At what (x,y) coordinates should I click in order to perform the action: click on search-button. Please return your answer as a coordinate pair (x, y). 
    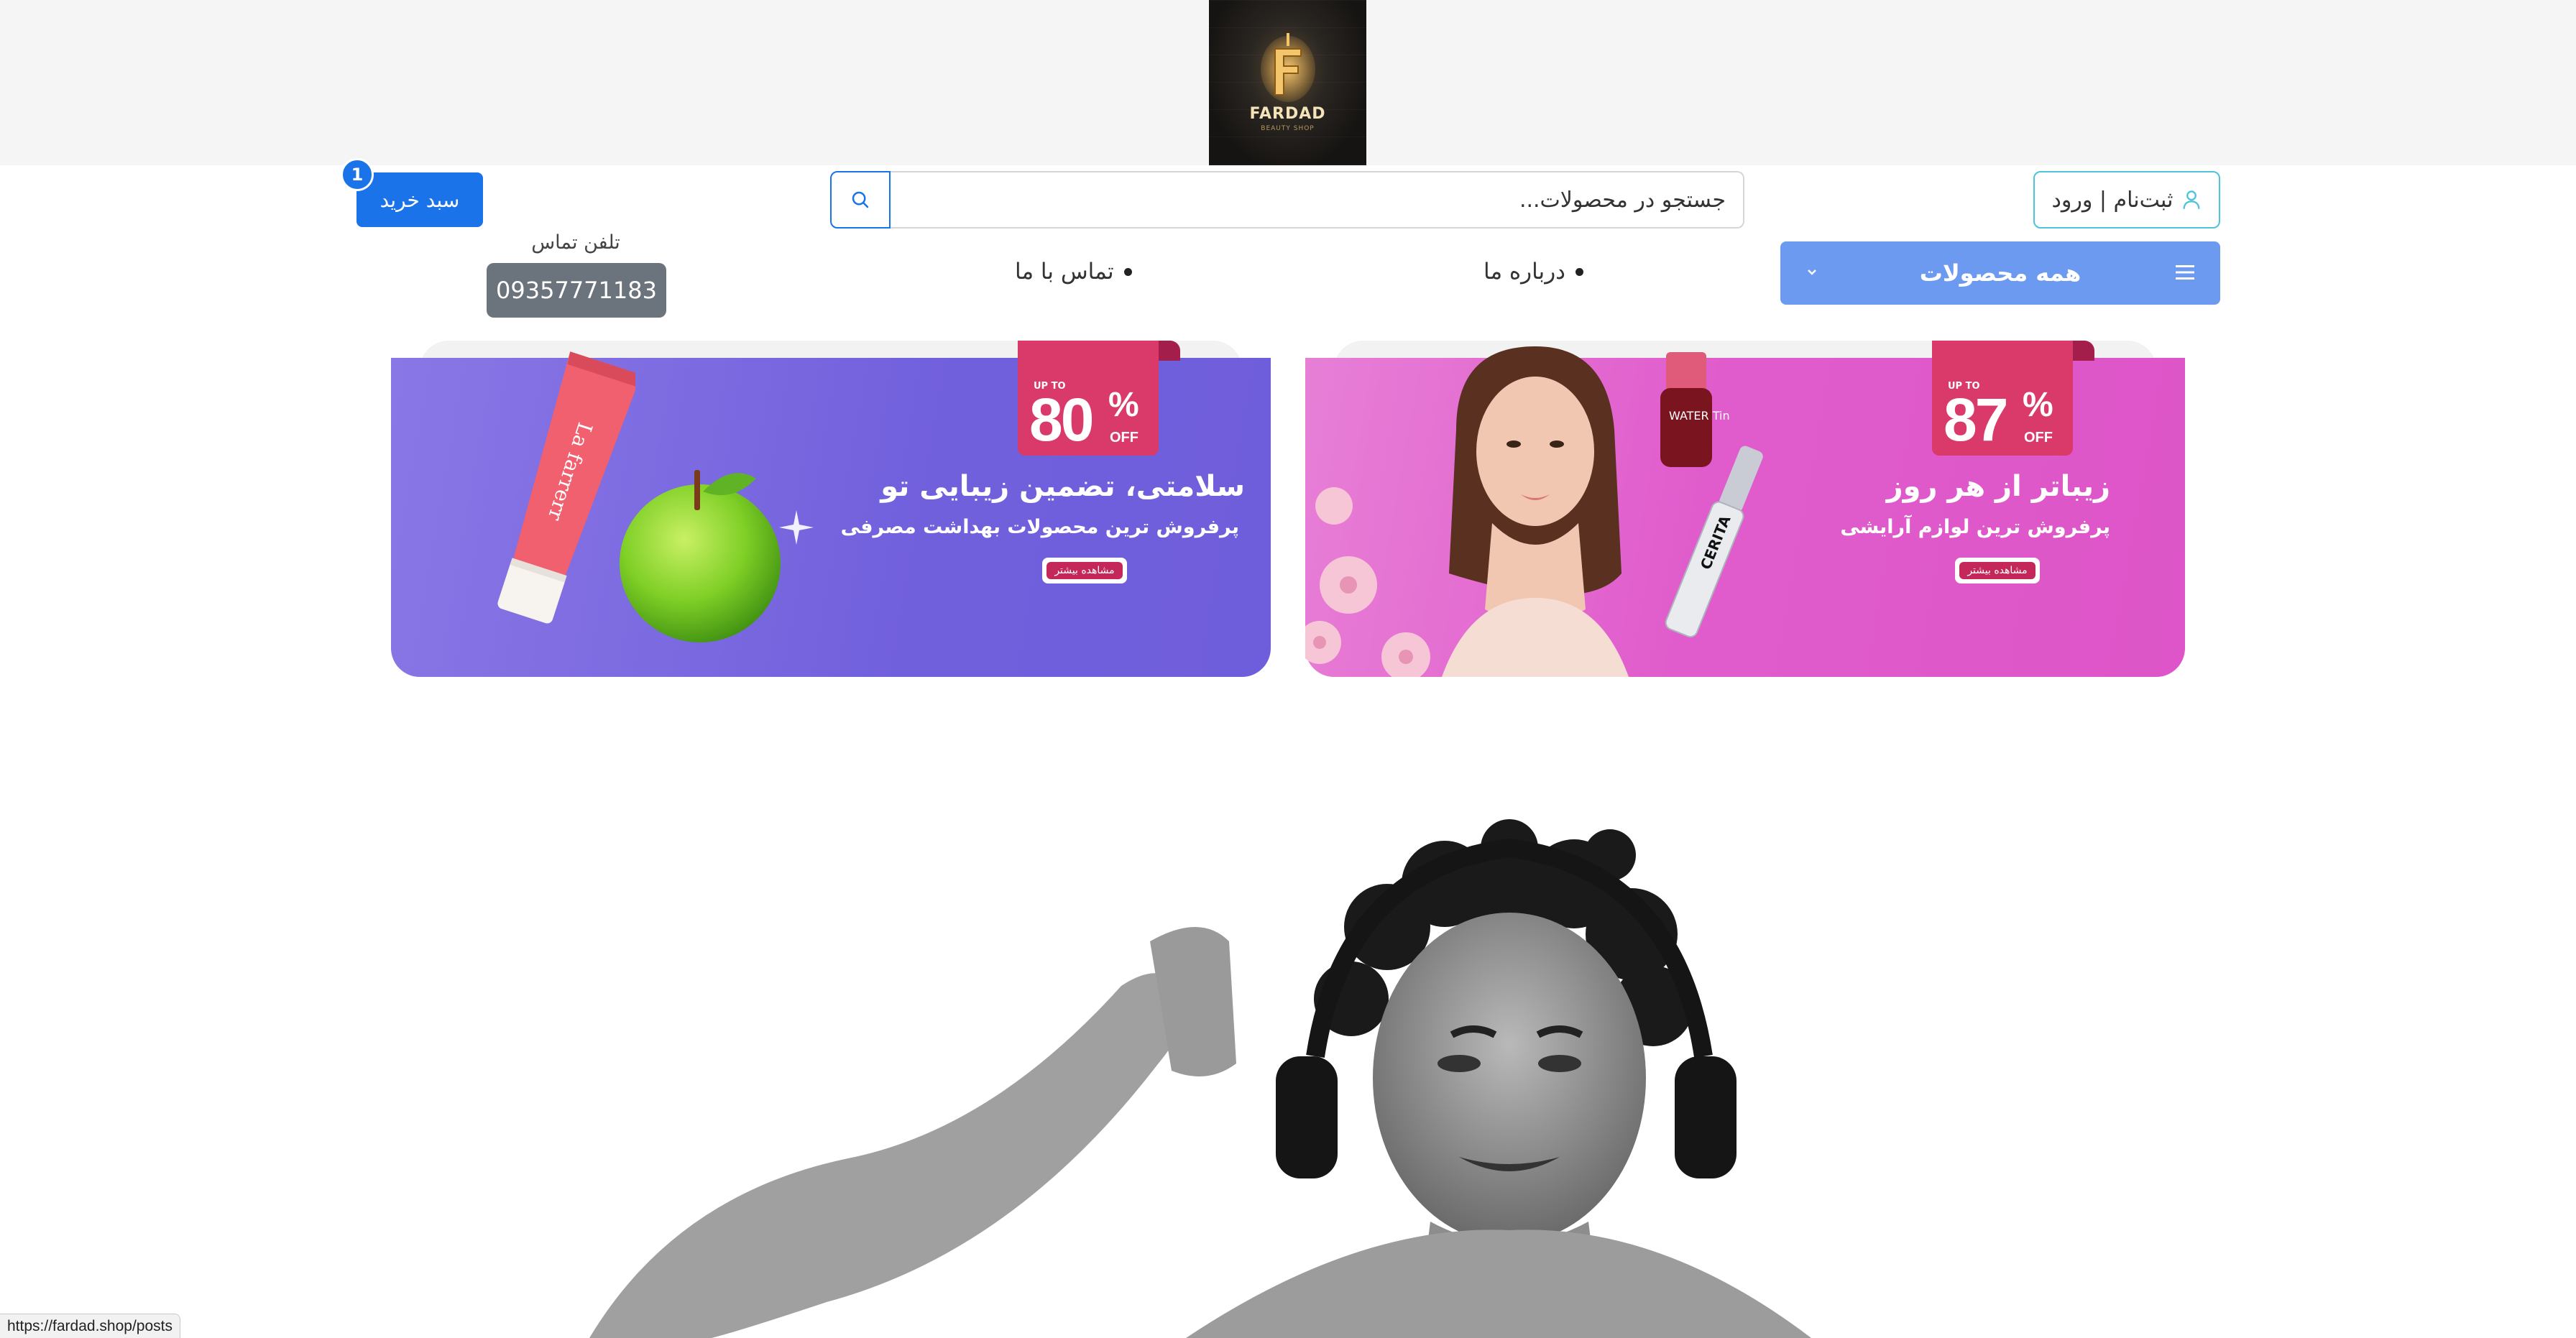
    Looking at the image, I should click on (860, 200).